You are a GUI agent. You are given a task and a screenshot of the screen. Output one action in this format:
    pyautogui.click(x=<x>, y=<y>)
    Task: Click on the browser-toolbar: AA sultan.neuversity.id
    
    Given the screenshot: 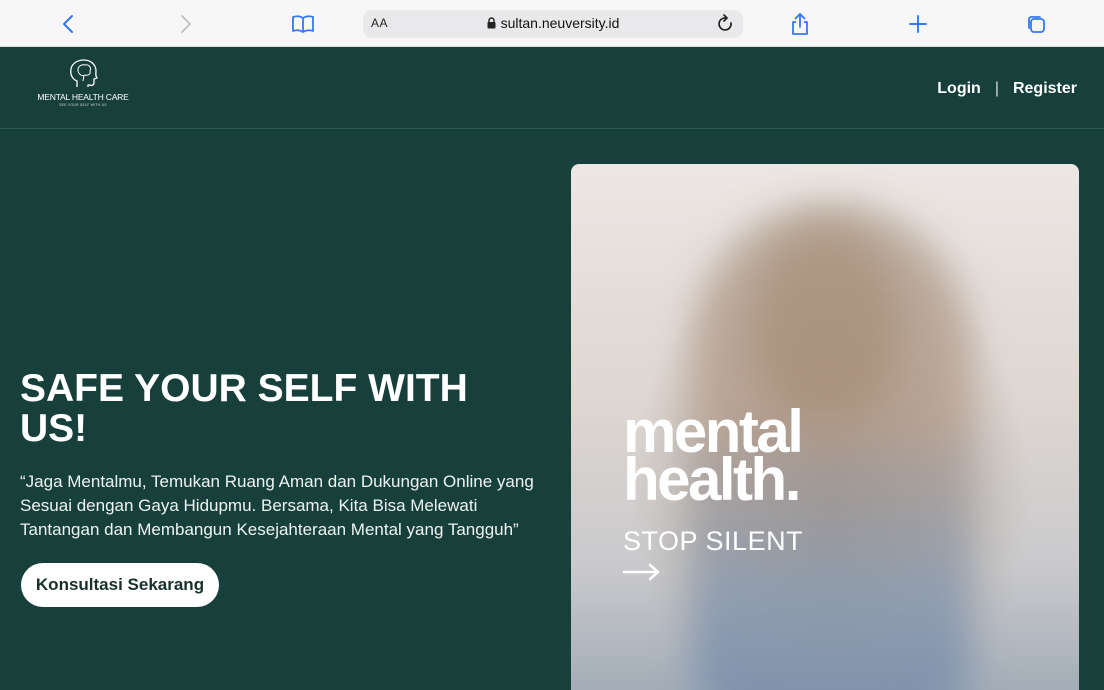 What is the action you would take?
    pyautogui.click(x=552, y=23)
    